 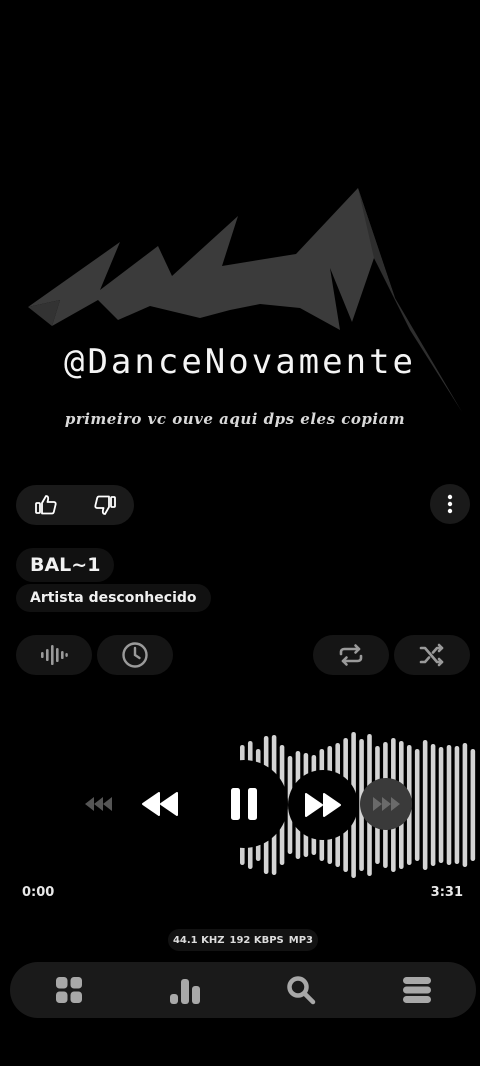 I want to click on mountain-graphic, so click(x=211, y=259).